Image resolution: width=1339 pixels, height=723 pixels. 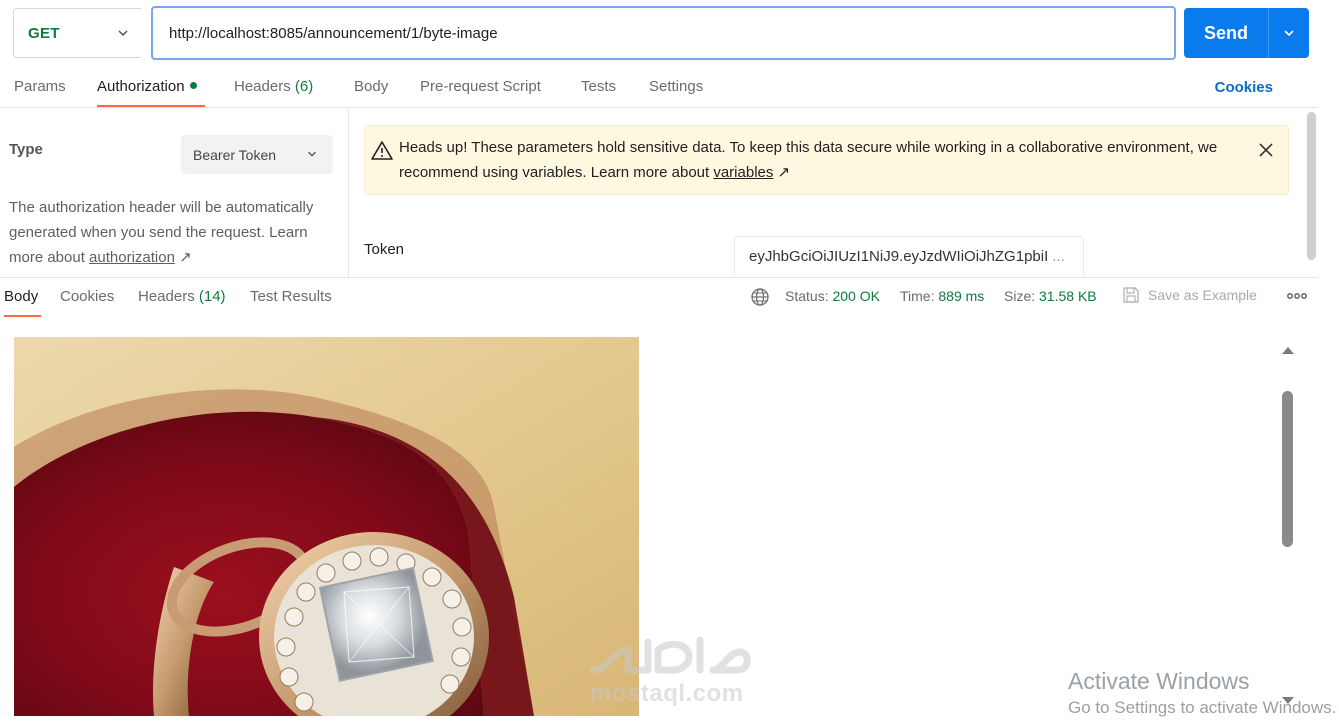 What do you see at coordinates (193, 85) in the screenshot?
I see `active-dot-icon` at bounding box center [193, 85].